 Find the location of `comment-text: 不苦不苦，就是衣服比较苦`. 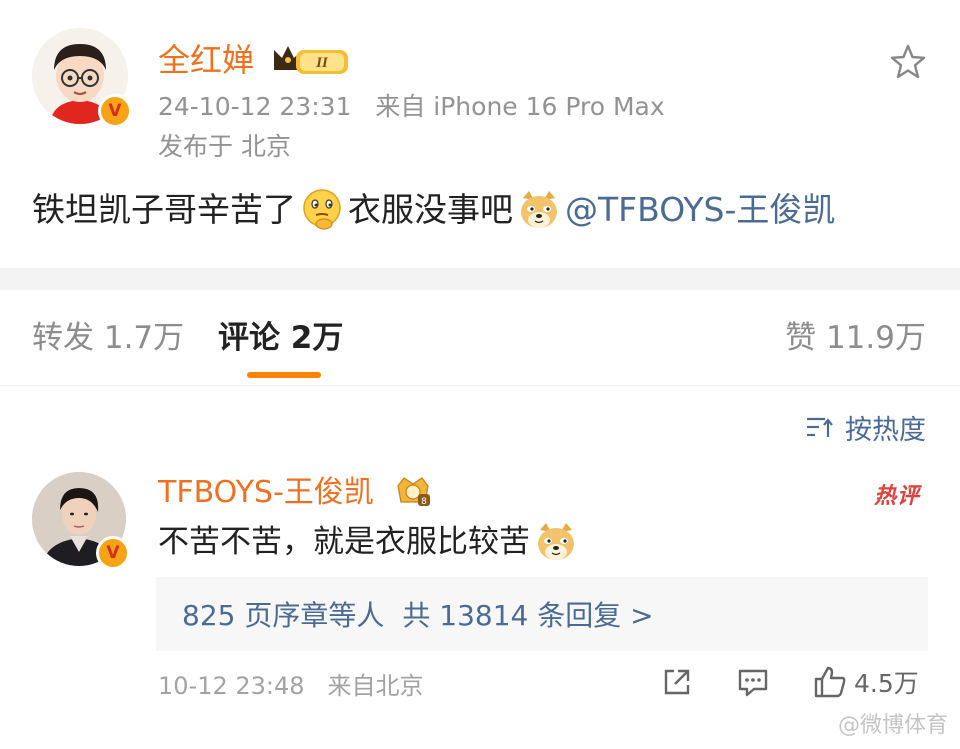

comment-text: 不苦不苦，就是衣服比较苦 is located at coordinates (344, 542).